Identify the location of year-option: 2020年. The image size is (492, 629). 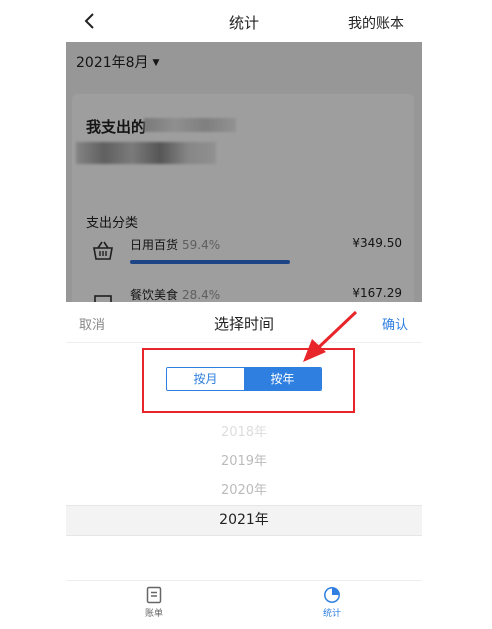
(244, 490).